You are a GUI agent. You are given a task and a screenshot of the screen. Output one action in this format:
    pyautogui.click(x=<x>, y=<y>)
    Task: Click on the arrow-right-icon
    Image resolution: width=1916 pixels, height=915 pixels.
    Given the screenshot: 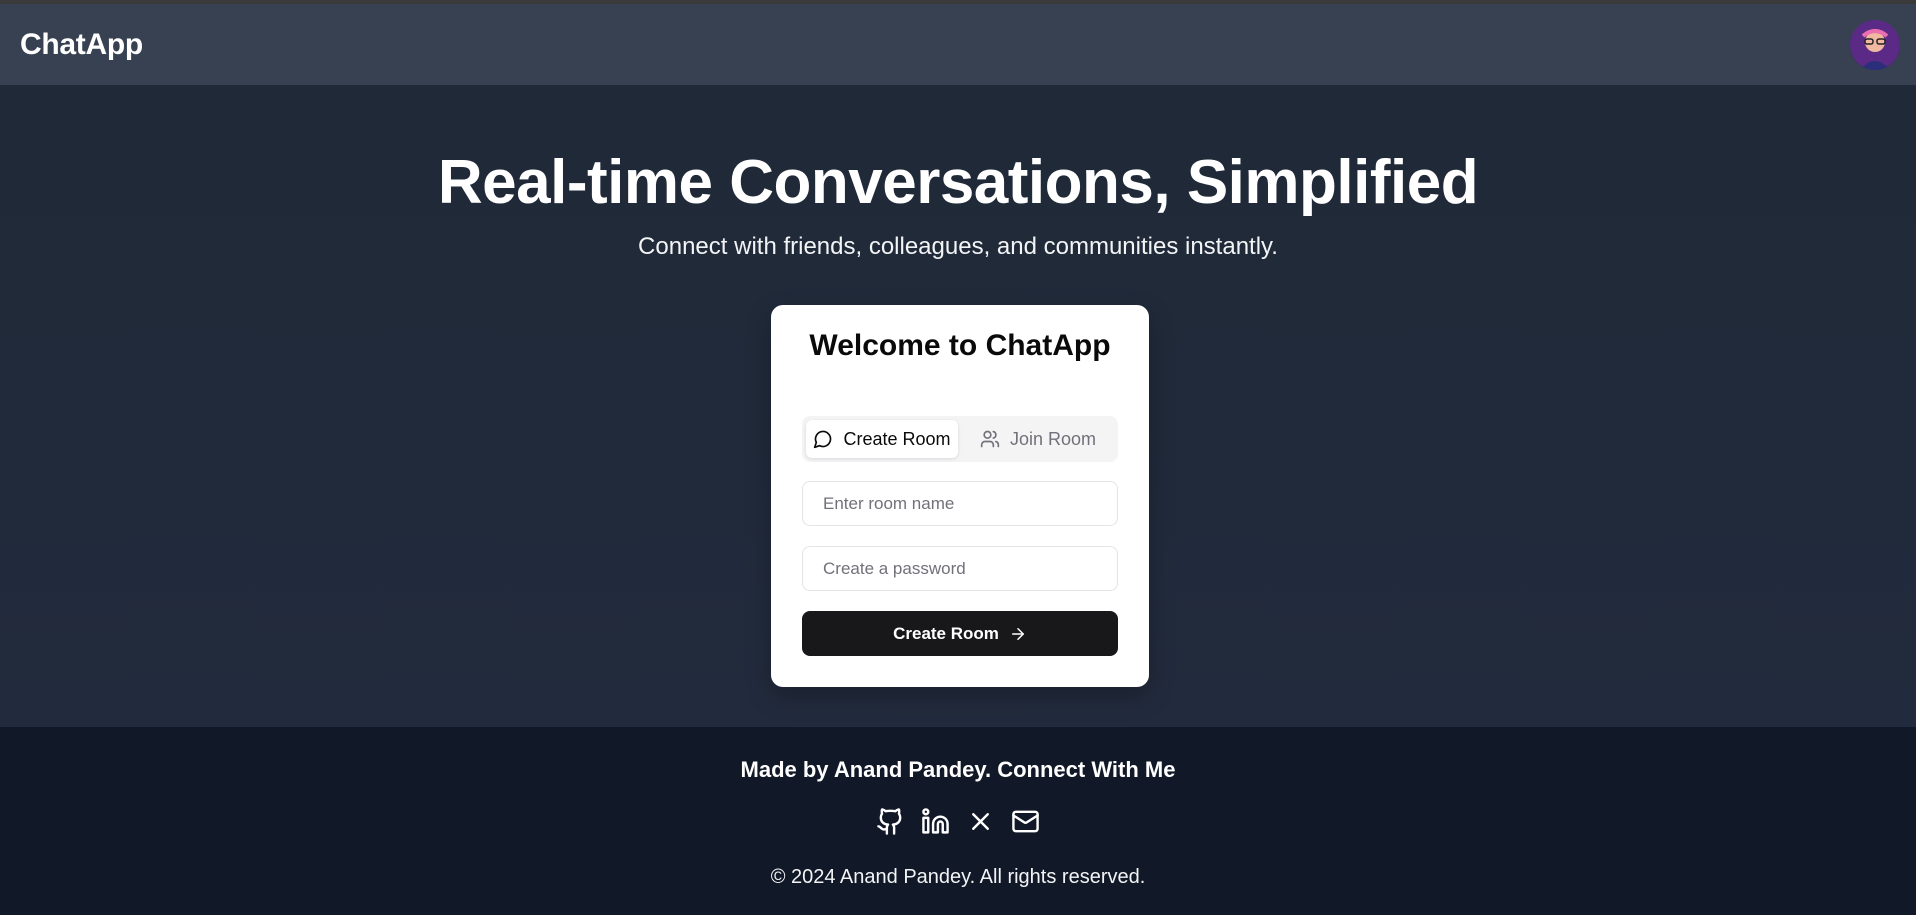 What is the action you would take?
    pyautogui.click(x=1017, y=633)
    